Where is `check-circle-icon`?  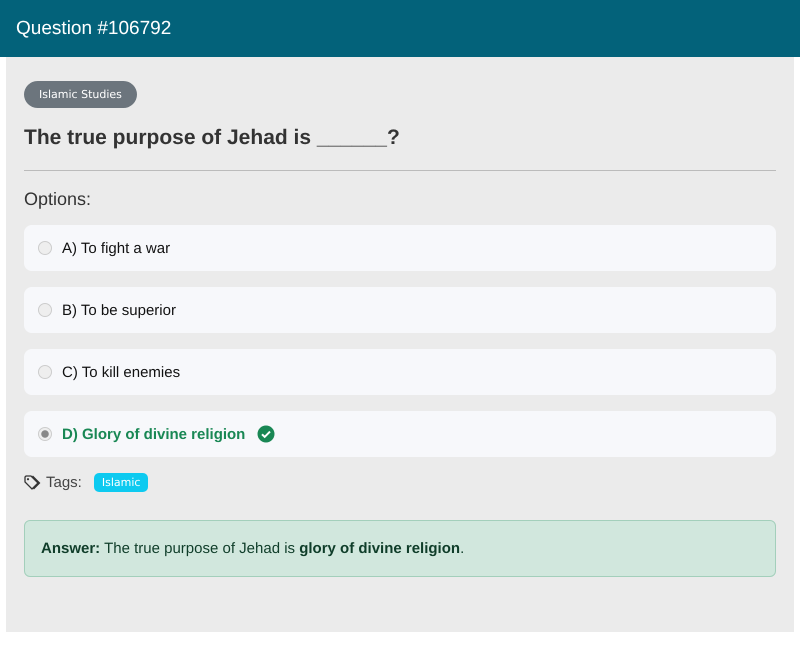
check-circle-icon is located at coordinates (266, 434).